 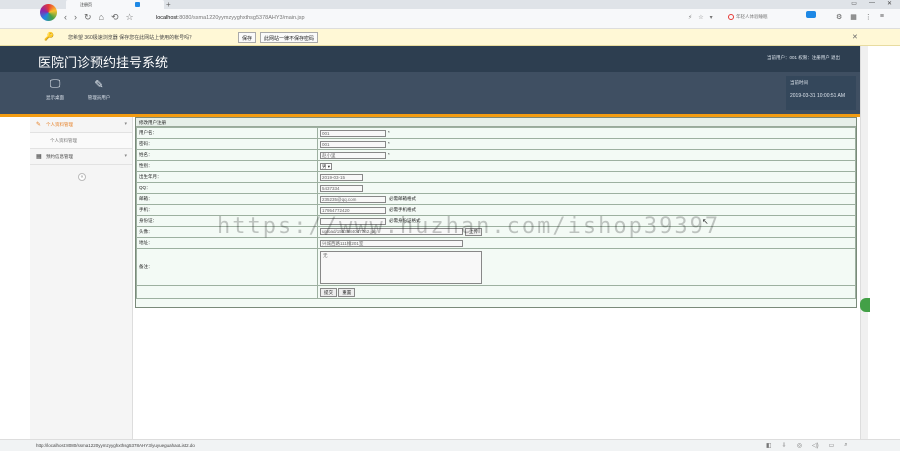 What do you see at coordinates (731, 17) in the screenshot?
I see `search-engine-icon` at bounding box center [731, 17].